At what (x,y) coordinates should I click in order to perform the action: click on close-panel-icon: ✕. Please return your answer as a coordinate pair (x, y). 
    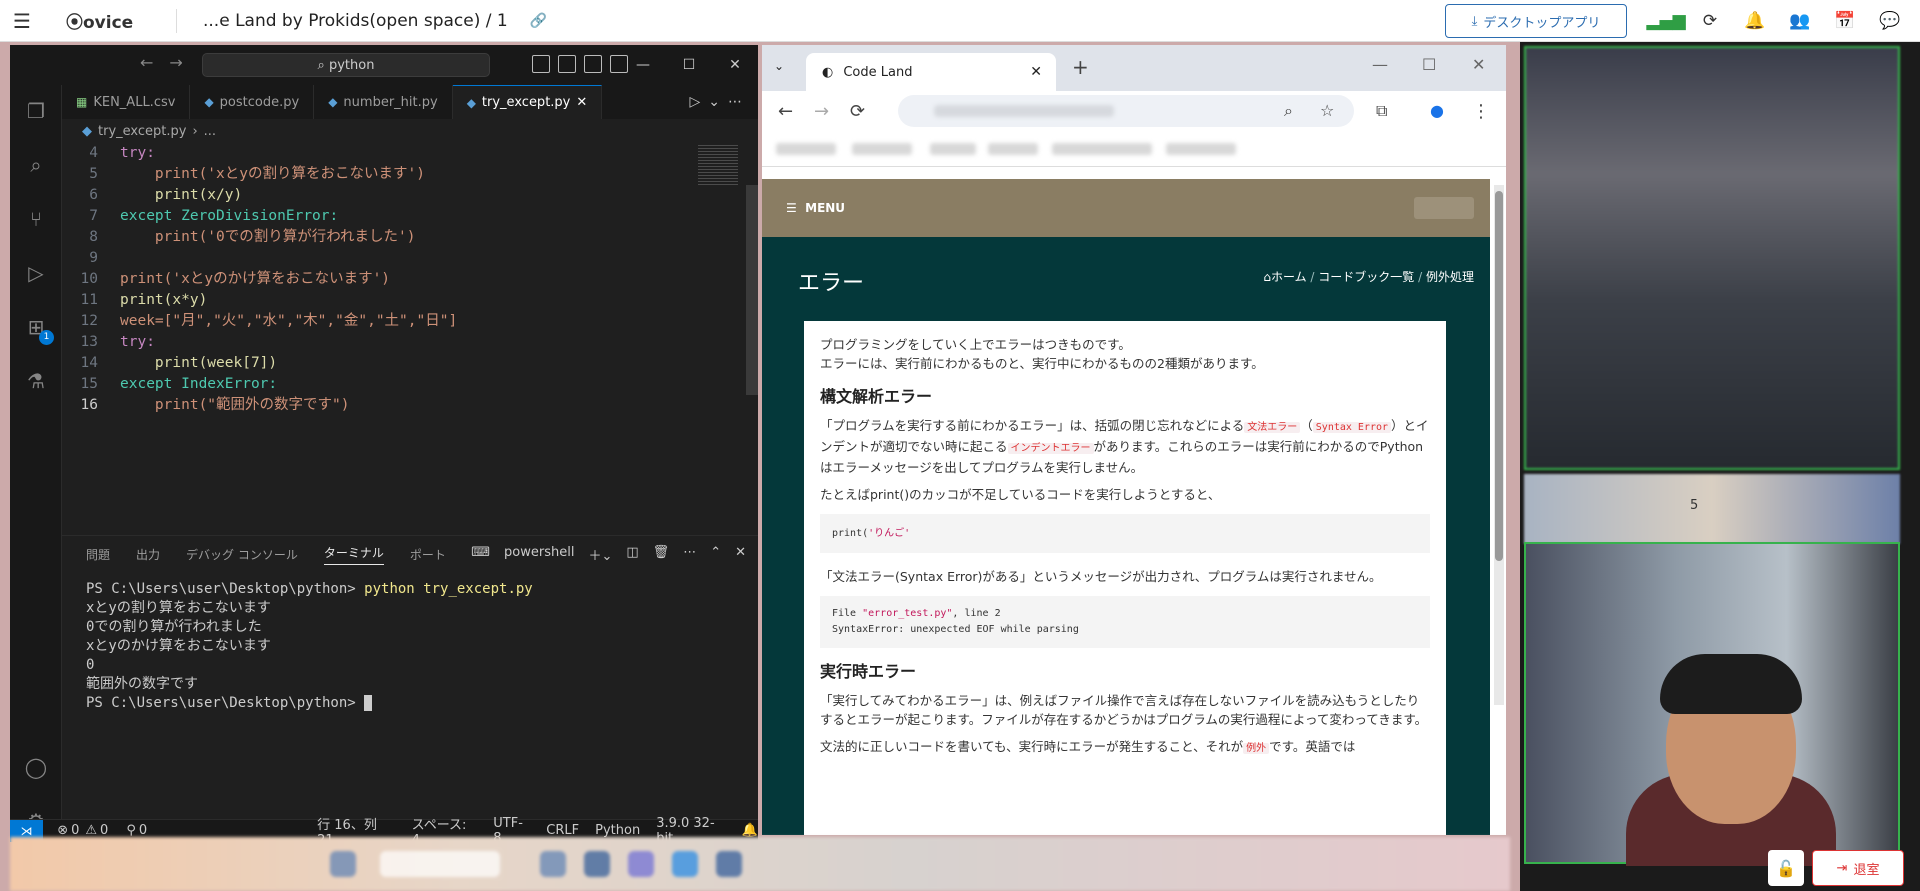
    Looking at the image, I should click on (740, 554).